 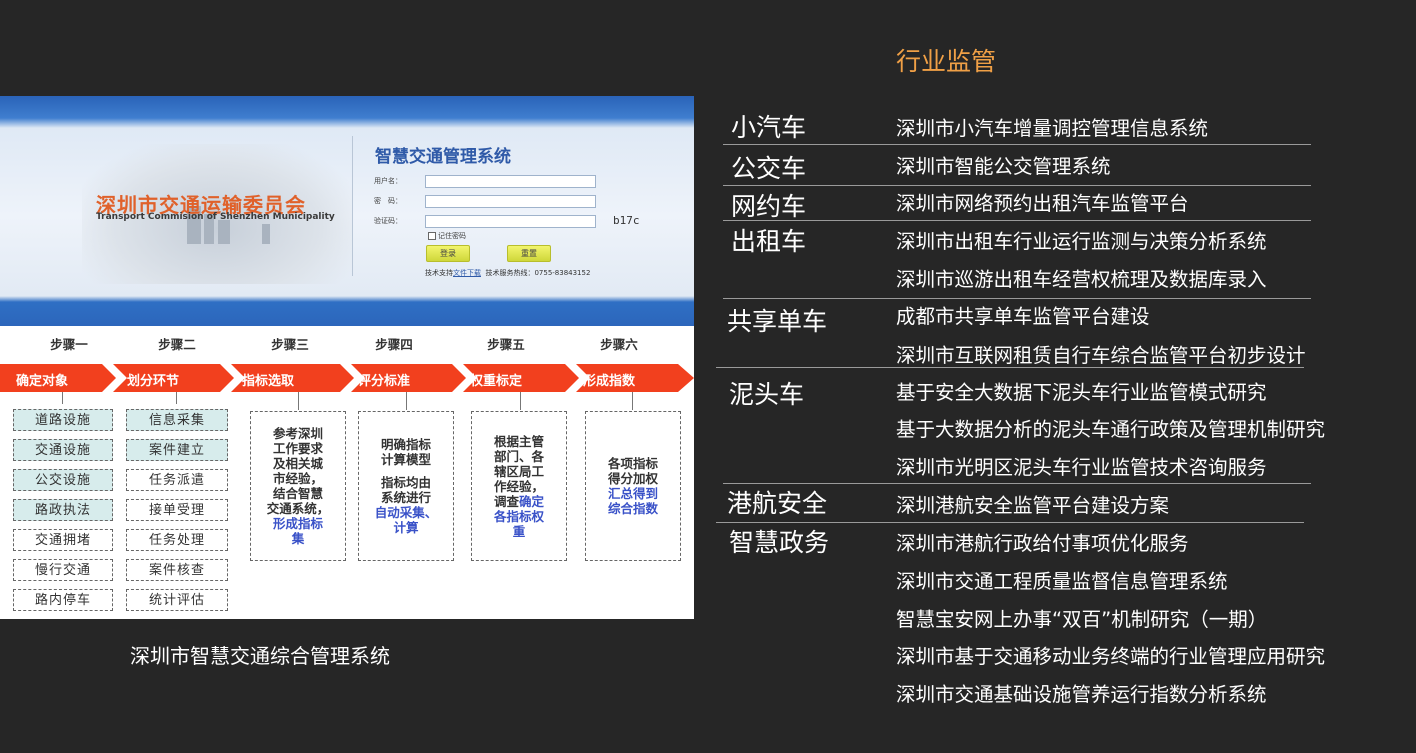 I want to click on desc-line: 形成指标, so click(x=297, y=523).